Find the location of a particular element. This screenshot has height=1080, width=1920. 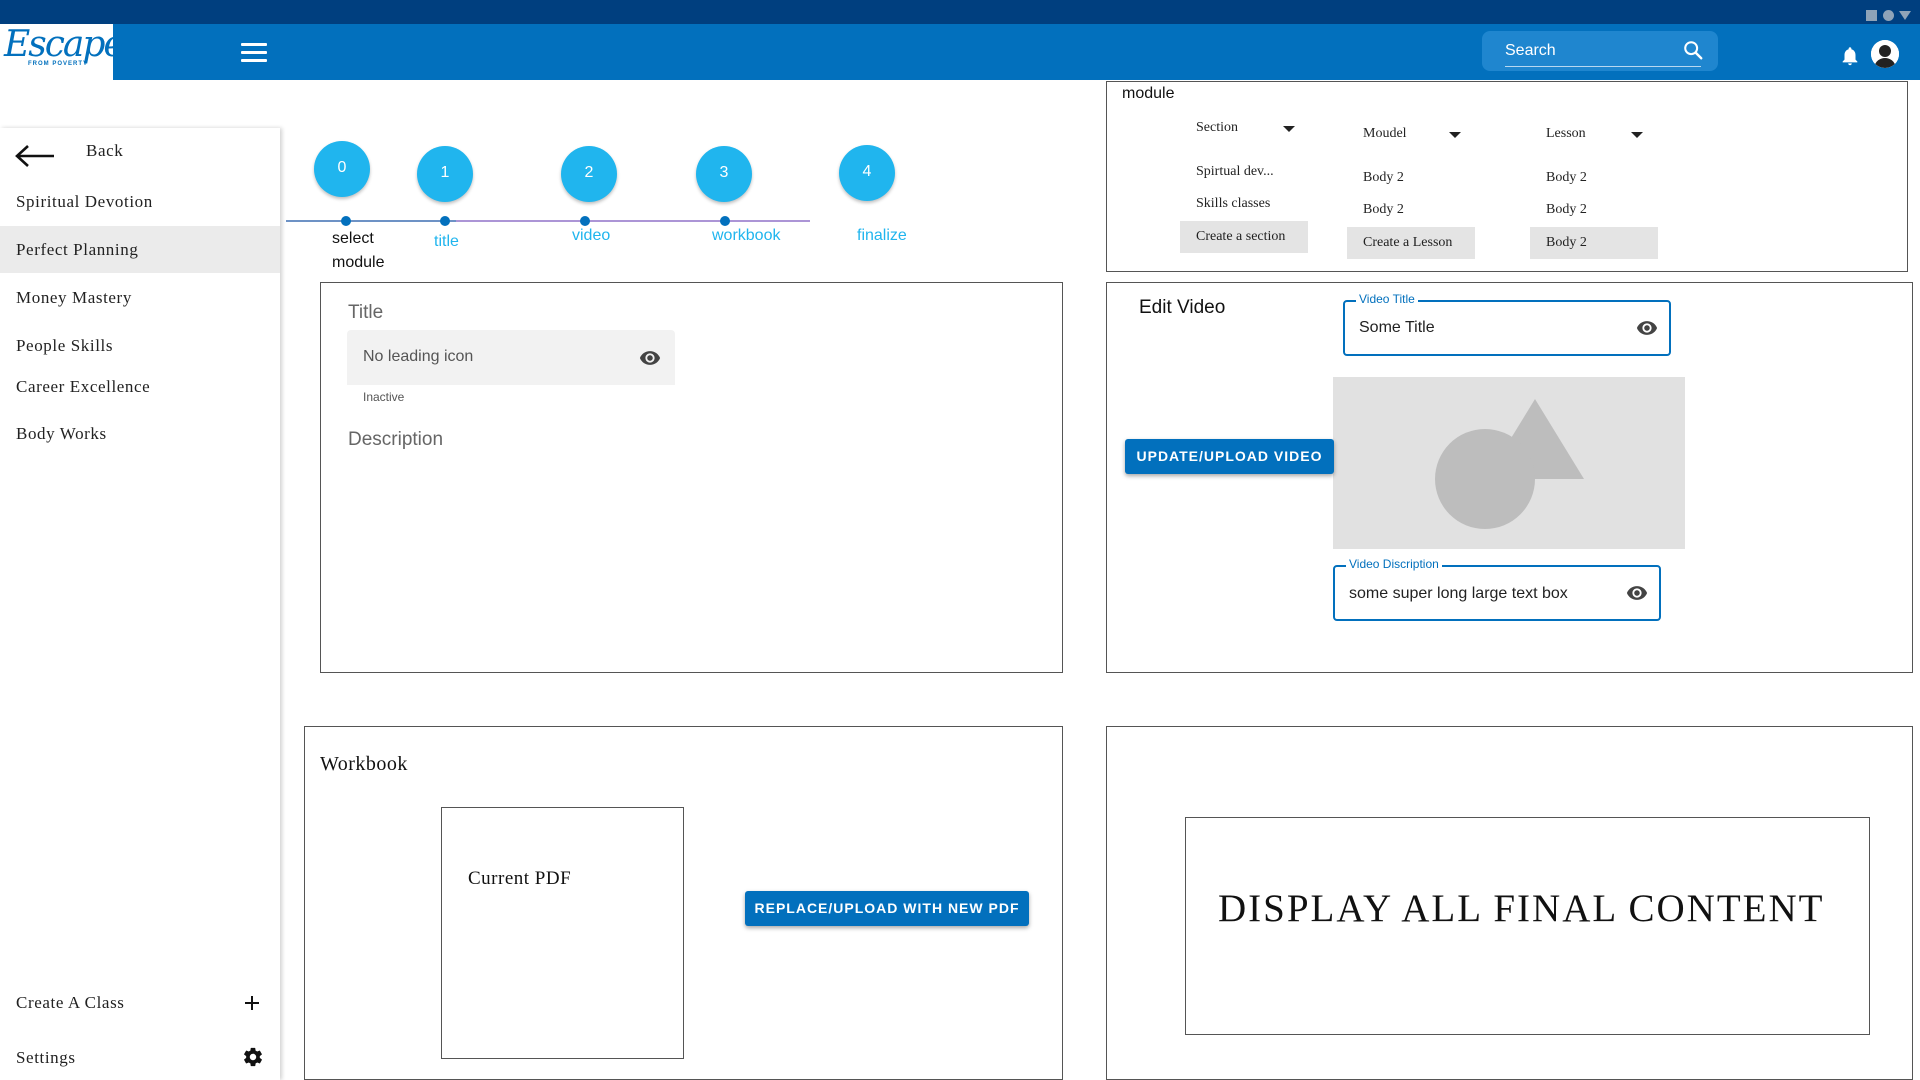

window-menu-icon is located at coordinates (1905, 15).